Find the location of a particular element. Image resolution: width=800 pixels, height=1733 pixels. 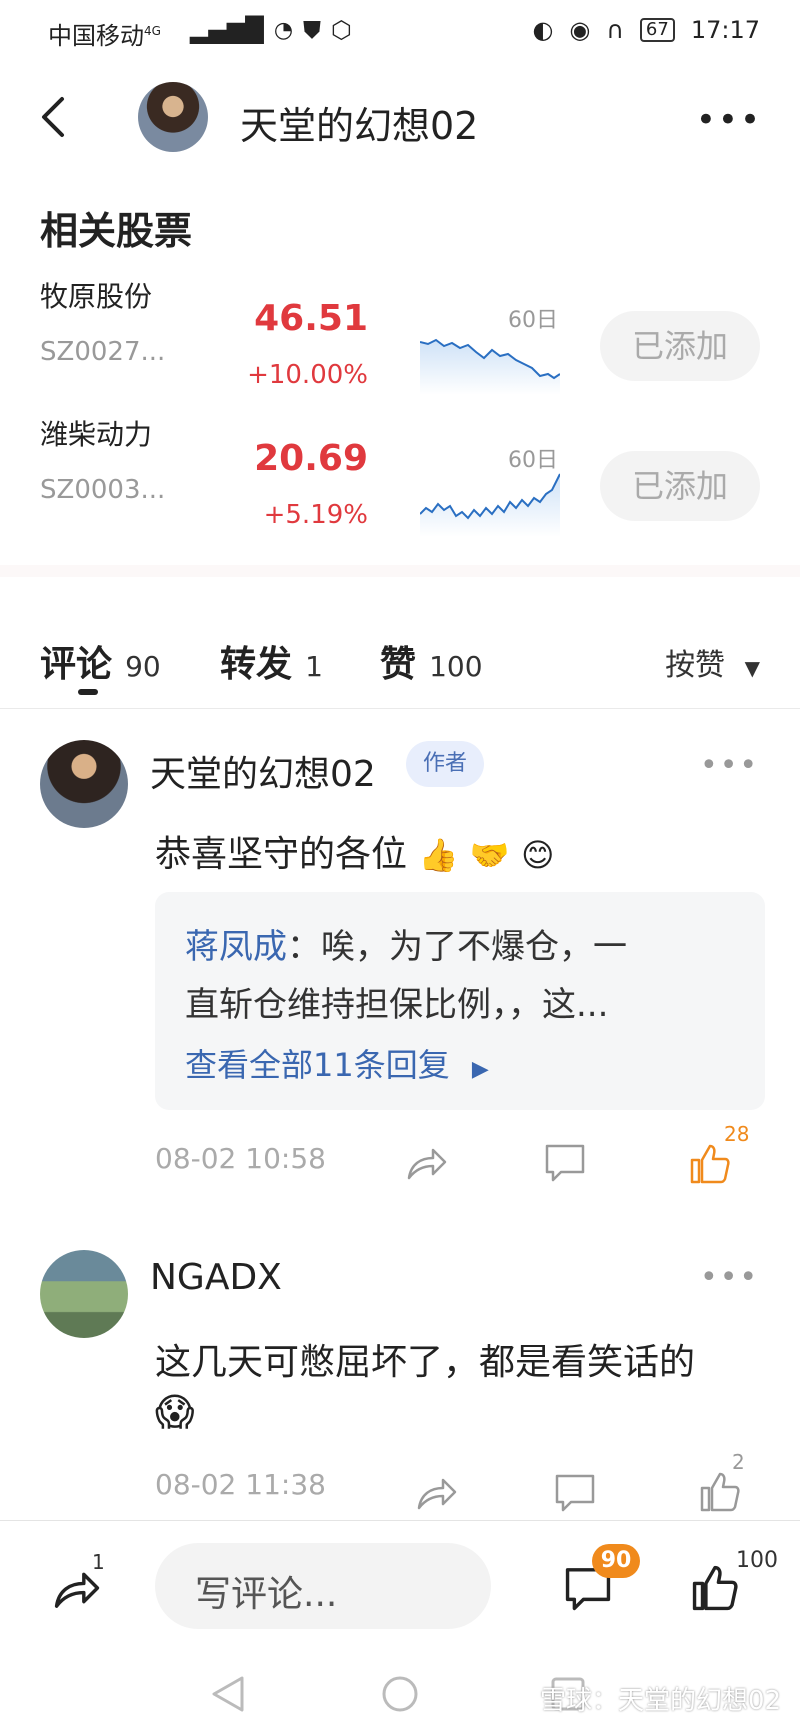

arrow-right-icon: ▶ is located at coordinates (480, 1069).